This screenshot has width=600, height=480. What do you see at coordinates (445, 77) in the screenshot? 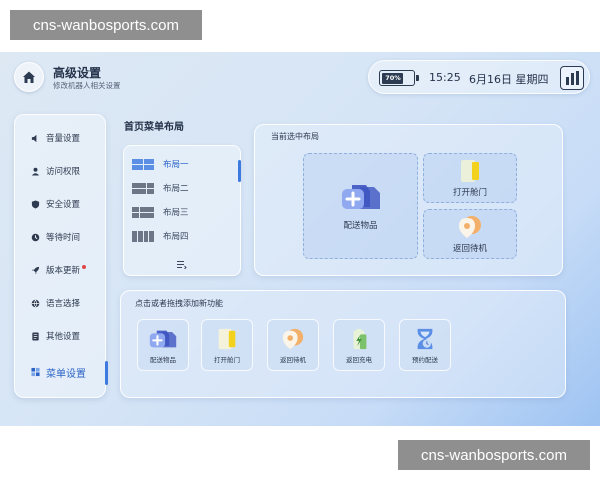
I see `clock-time: 15:25` at bounding box center [445, 77].